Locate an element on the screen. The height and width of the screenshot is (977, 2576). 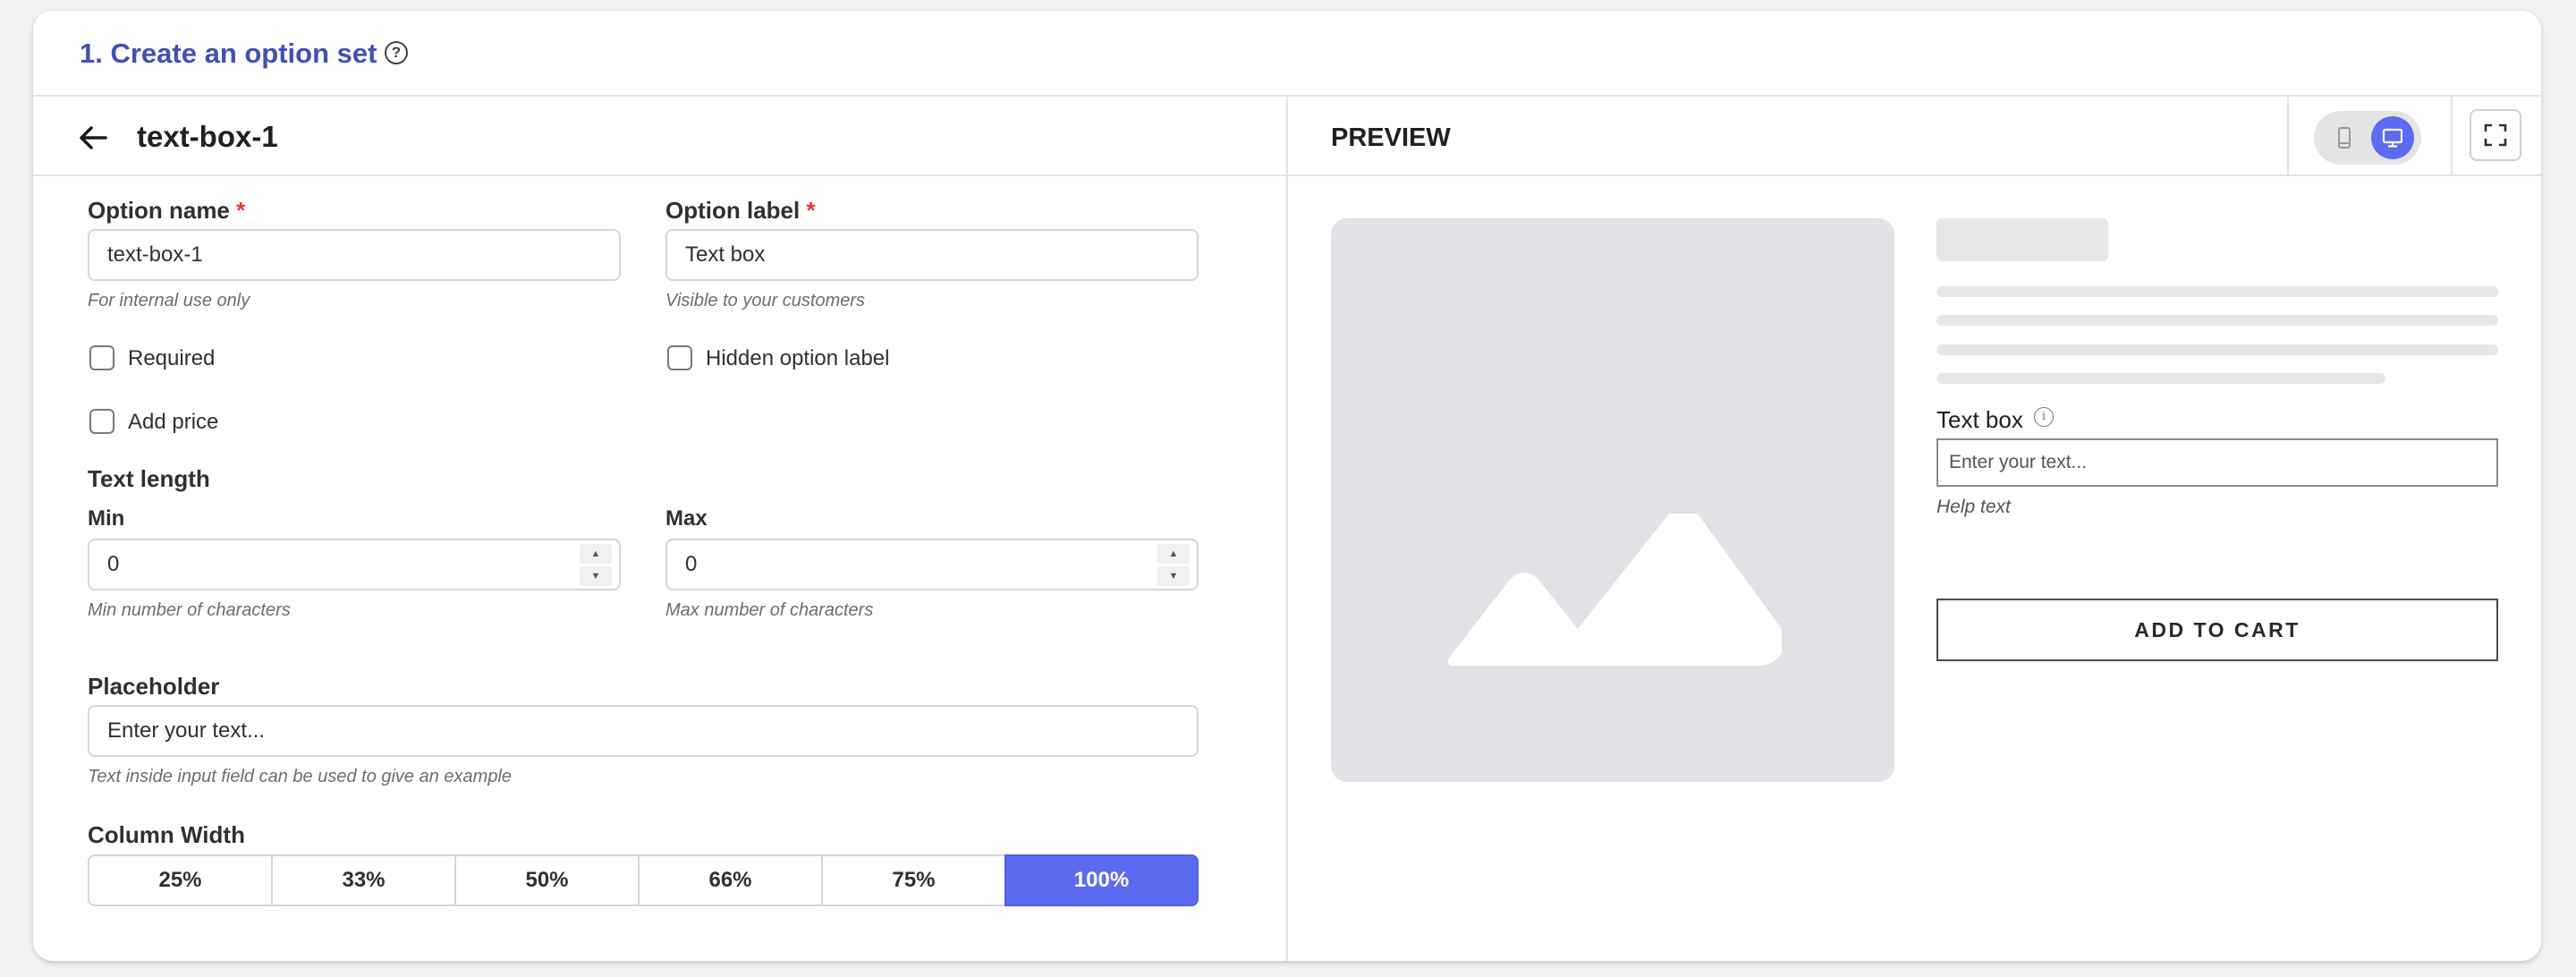
min-length-value: 0 is located at coordinates (113, 564).